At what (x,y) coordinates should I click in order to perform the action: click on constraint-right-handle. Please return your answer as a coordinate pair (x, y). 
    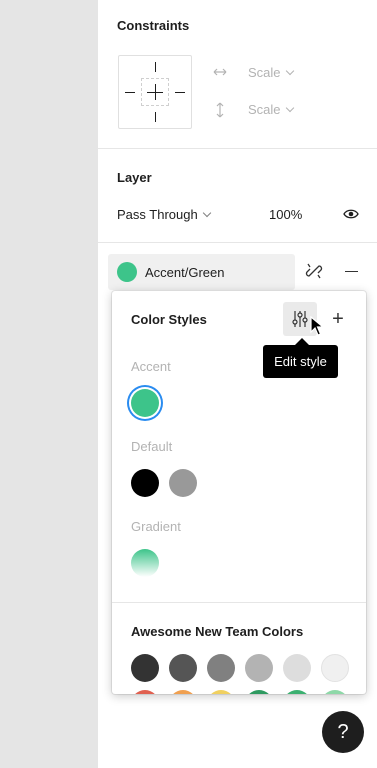
    Looking at the image, I should click on (180, 92).